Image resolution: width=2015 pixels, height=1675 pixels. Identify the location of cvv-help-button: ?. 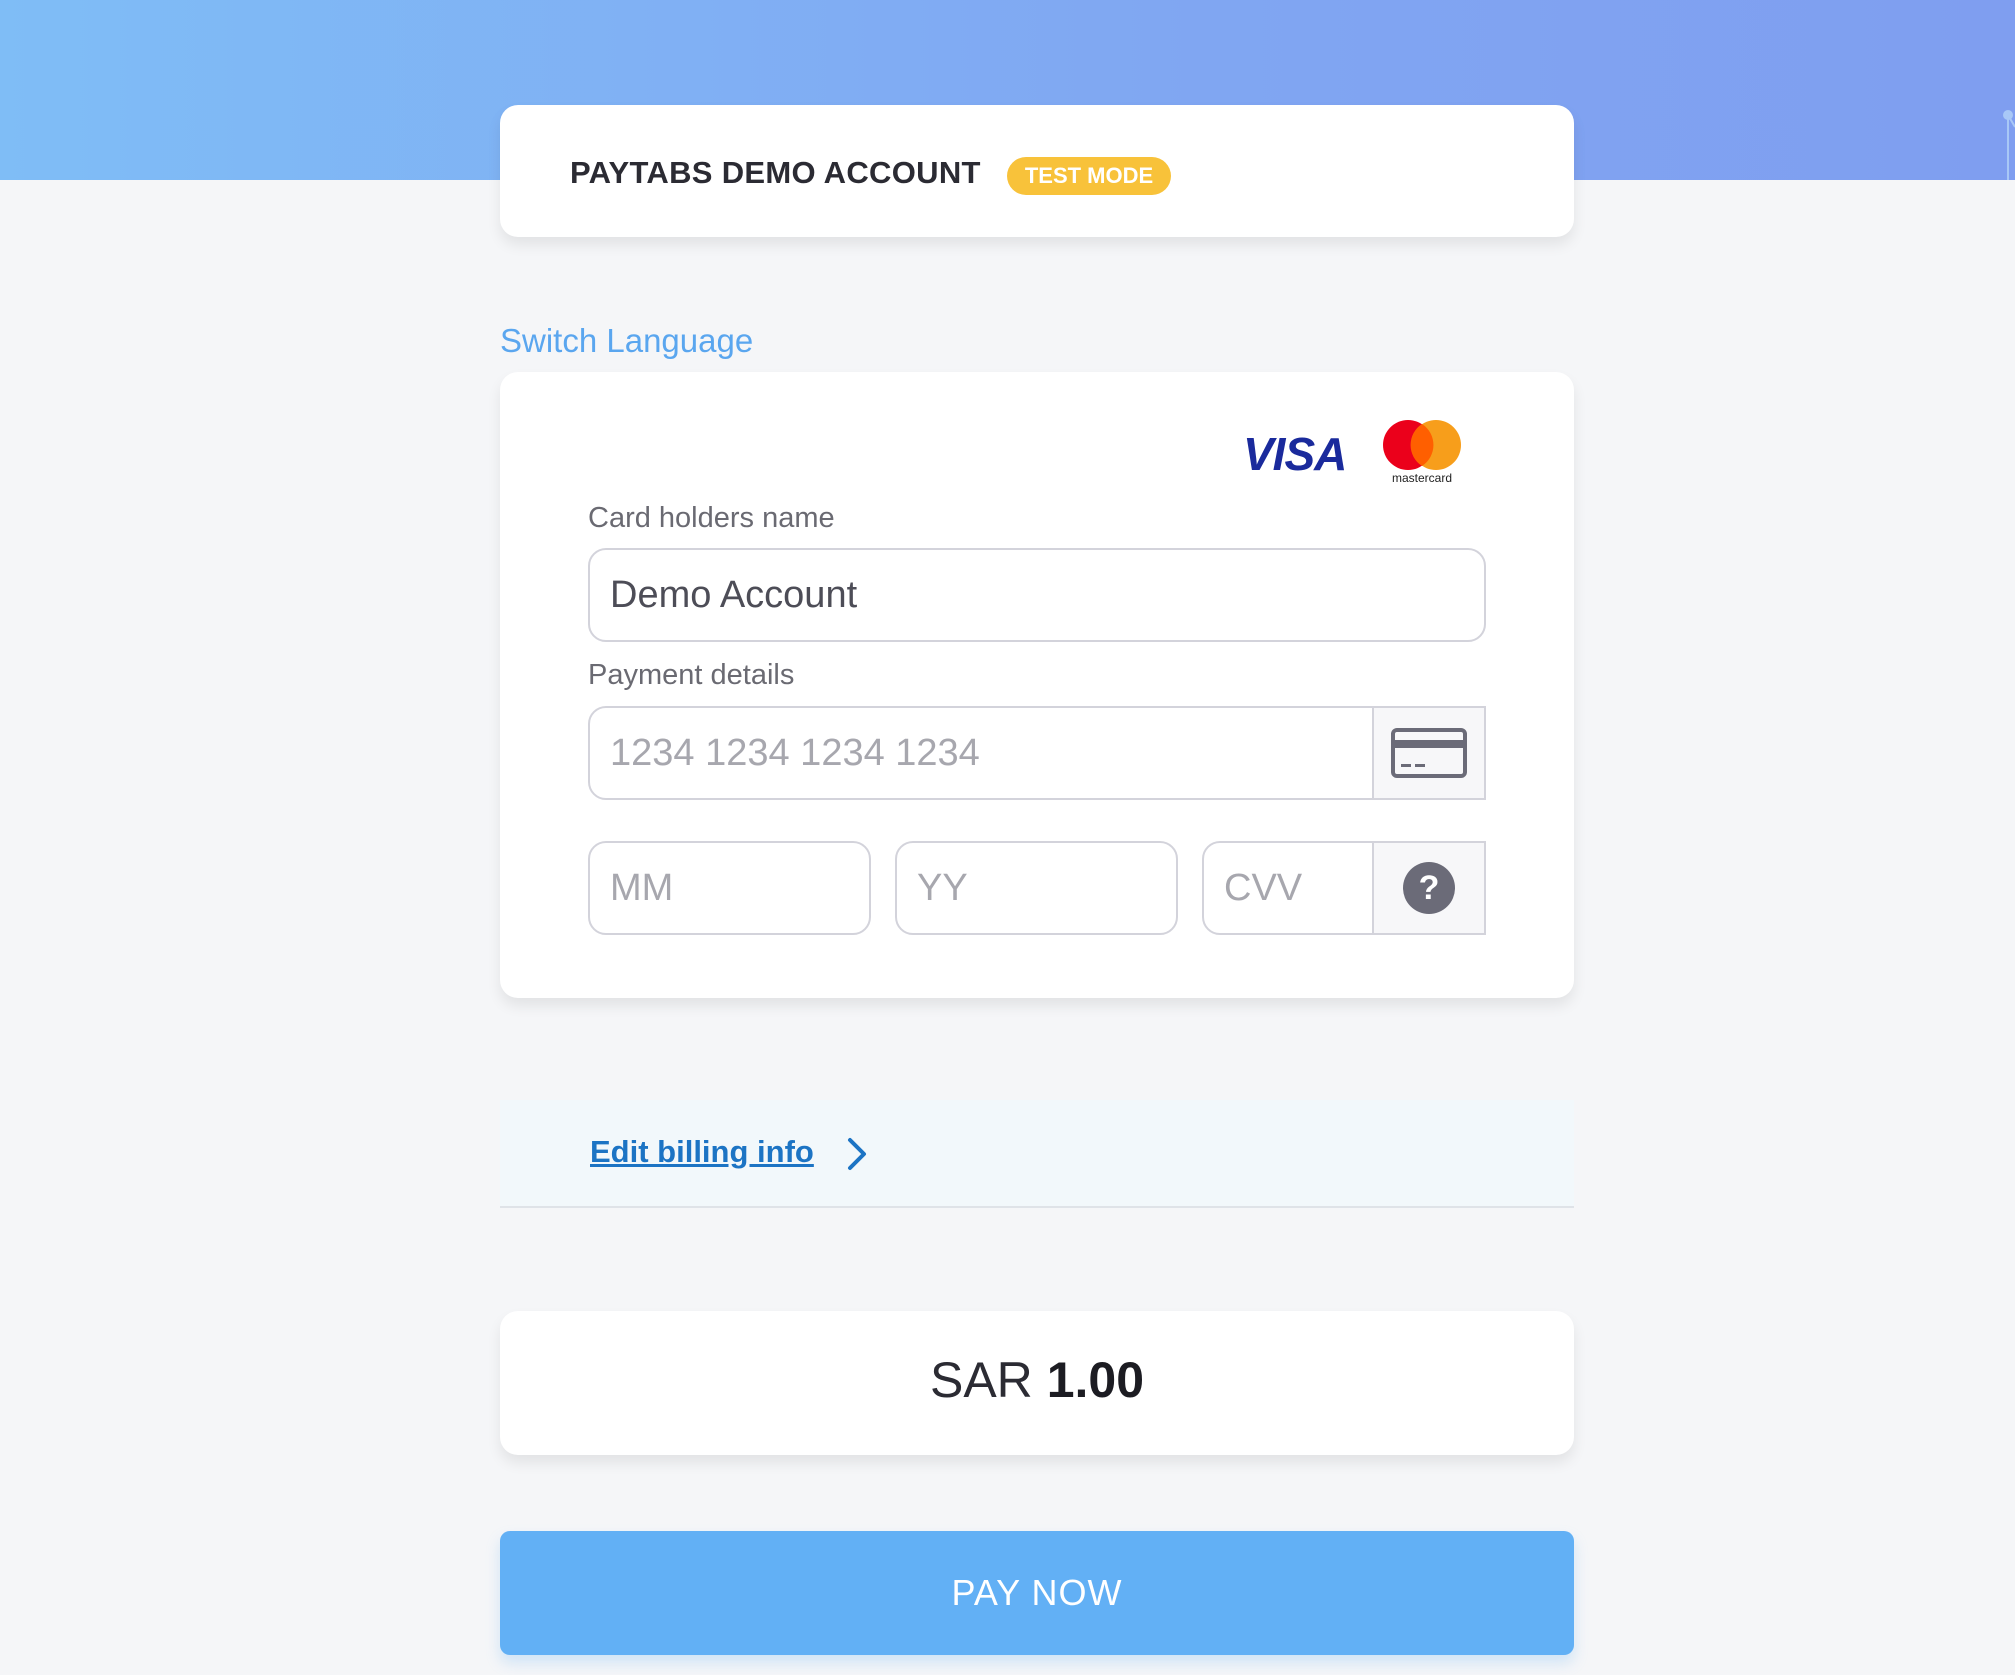
(1429, 888).